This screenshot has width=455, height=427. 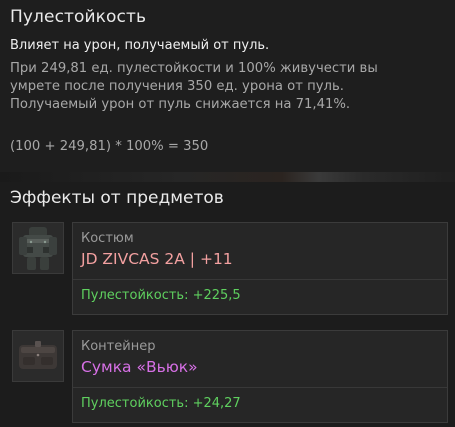 I want to click on background-strip, so click(x=227, y=177).